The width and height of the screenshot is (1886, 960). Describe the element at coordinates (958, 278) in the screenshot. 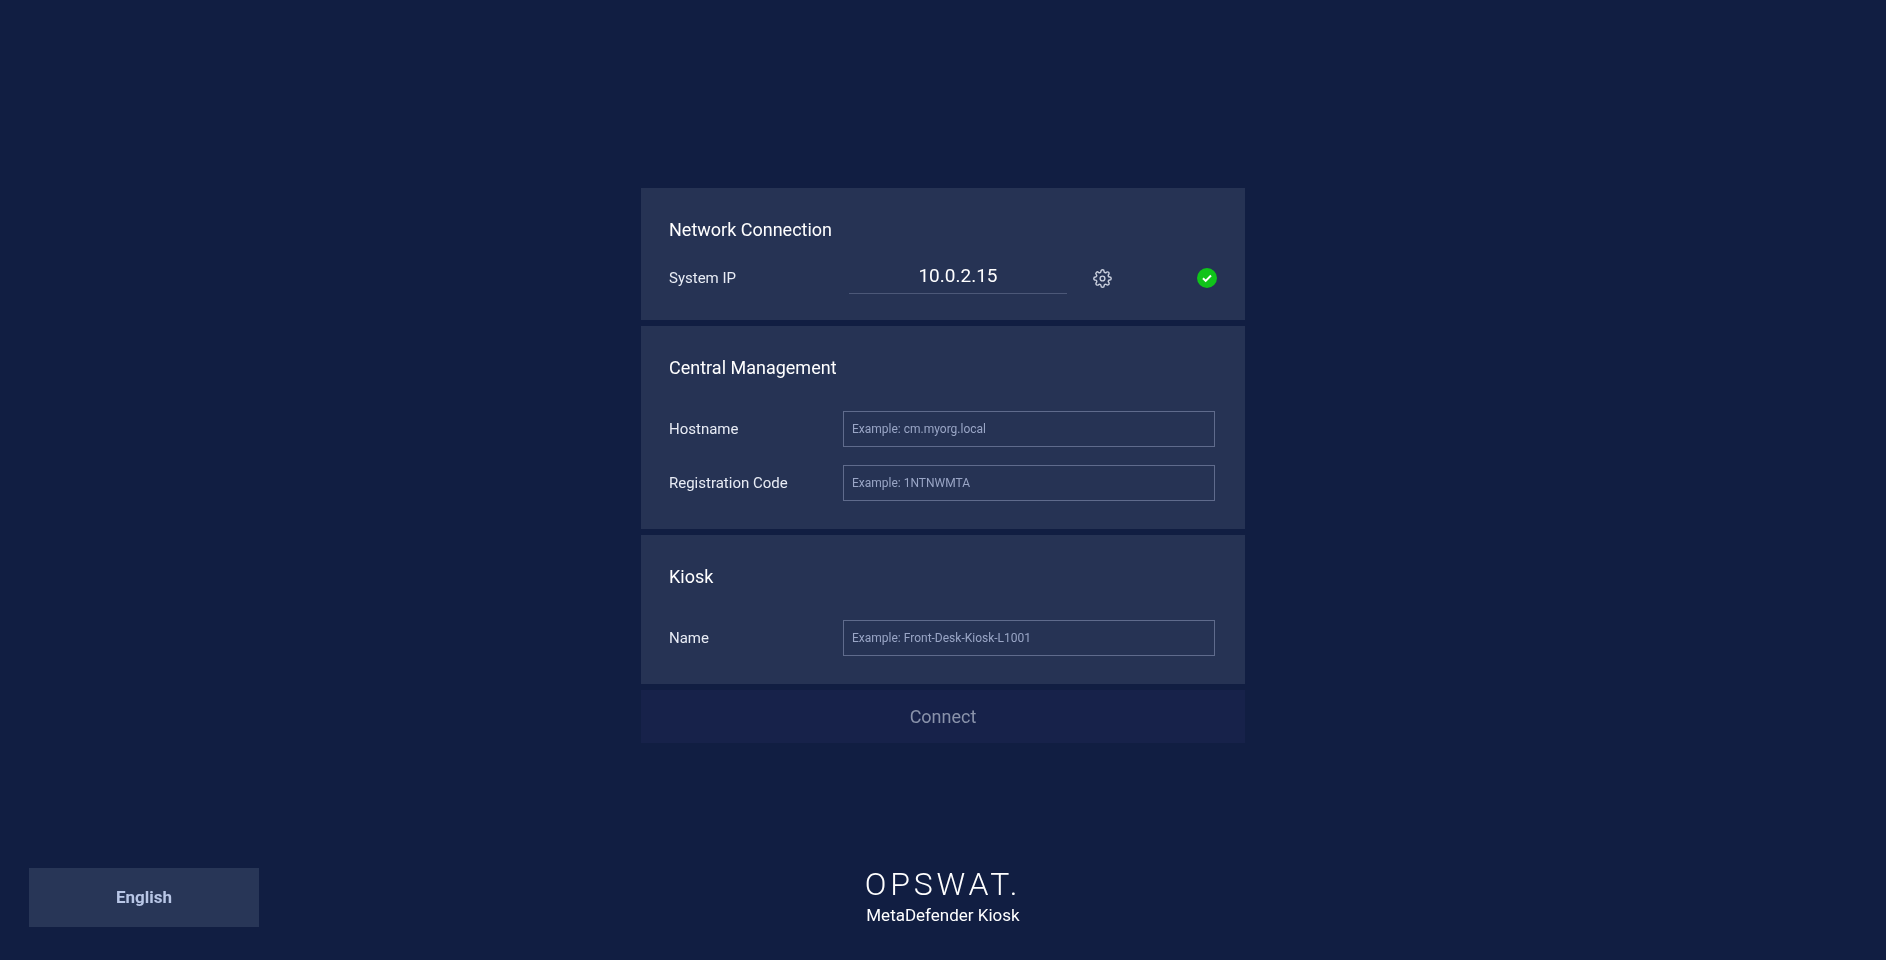

I see `ip-address-value: 10.0.2.15` at that location.